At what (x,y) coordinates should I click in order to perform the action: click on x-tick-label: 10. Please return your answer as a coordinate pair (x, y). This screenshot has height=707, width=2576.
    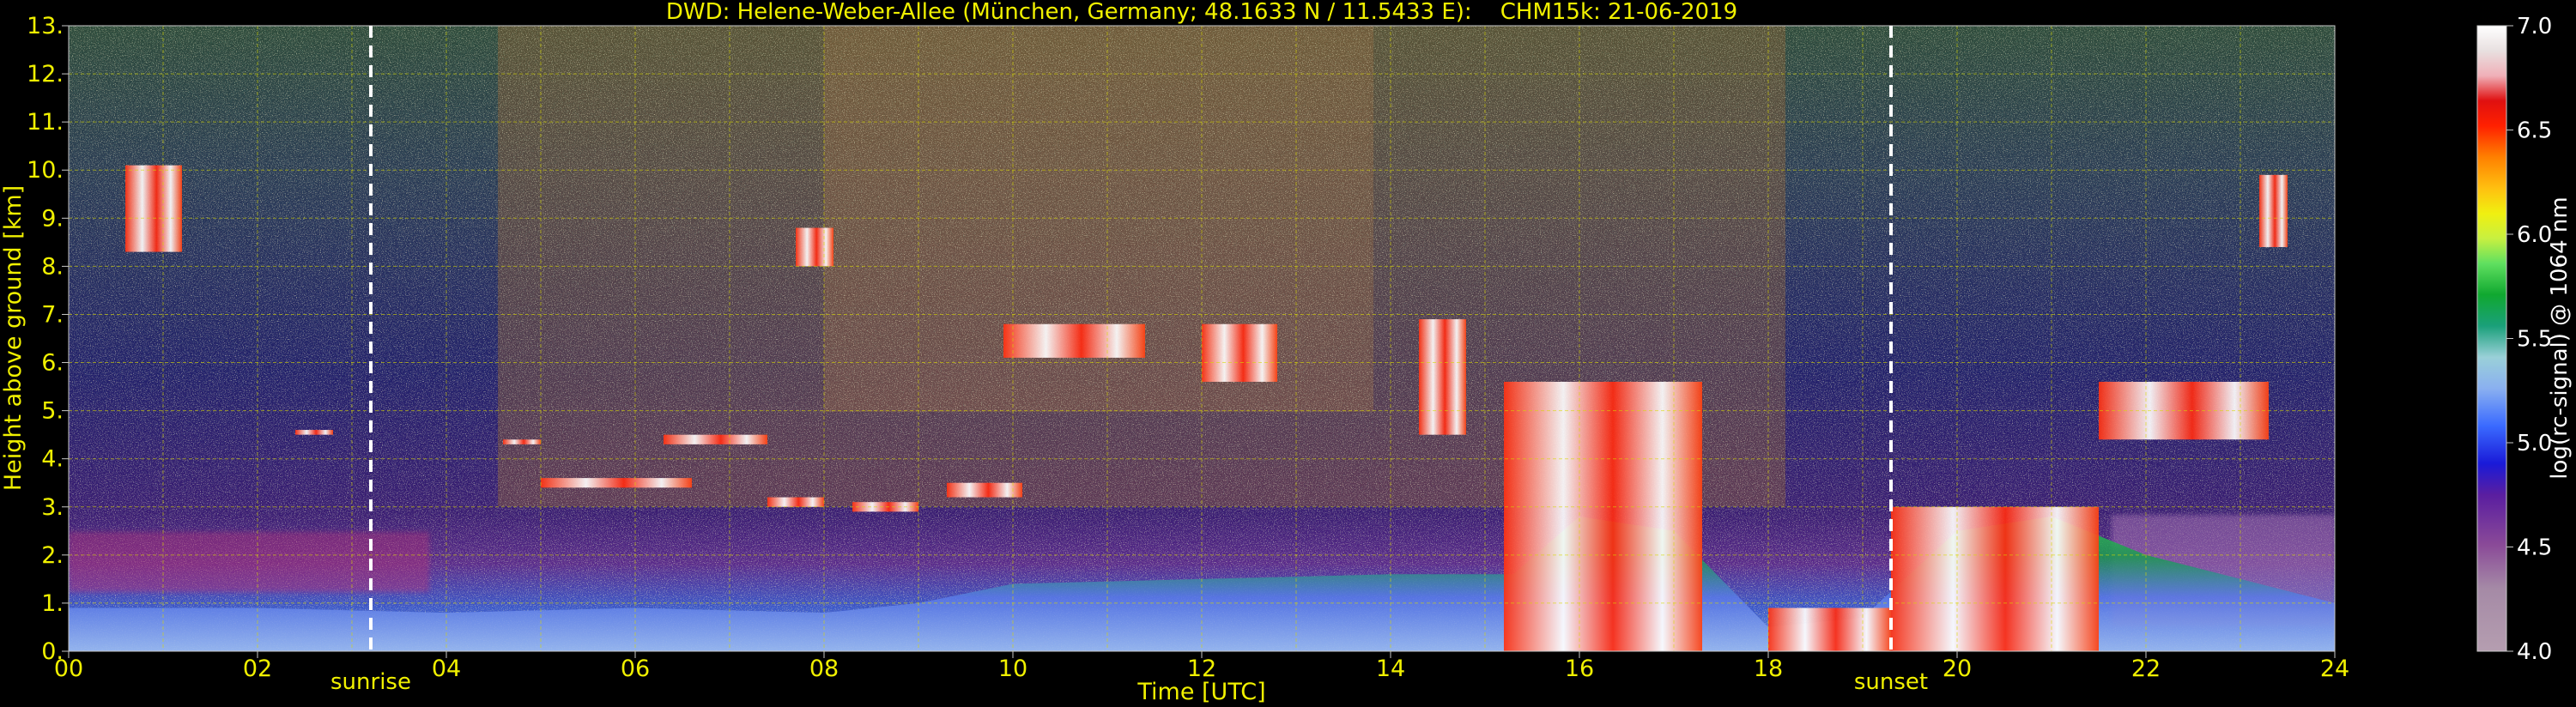
    Looking at the image, I should click on (1012, 669).